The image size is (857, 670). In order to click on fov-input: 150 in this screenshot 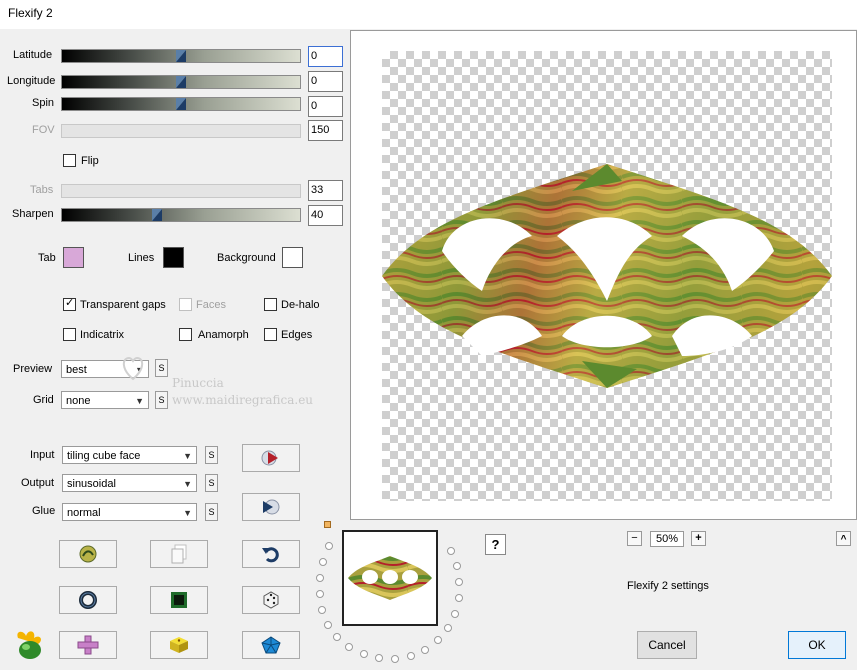, I will do `click(325, 130)`.